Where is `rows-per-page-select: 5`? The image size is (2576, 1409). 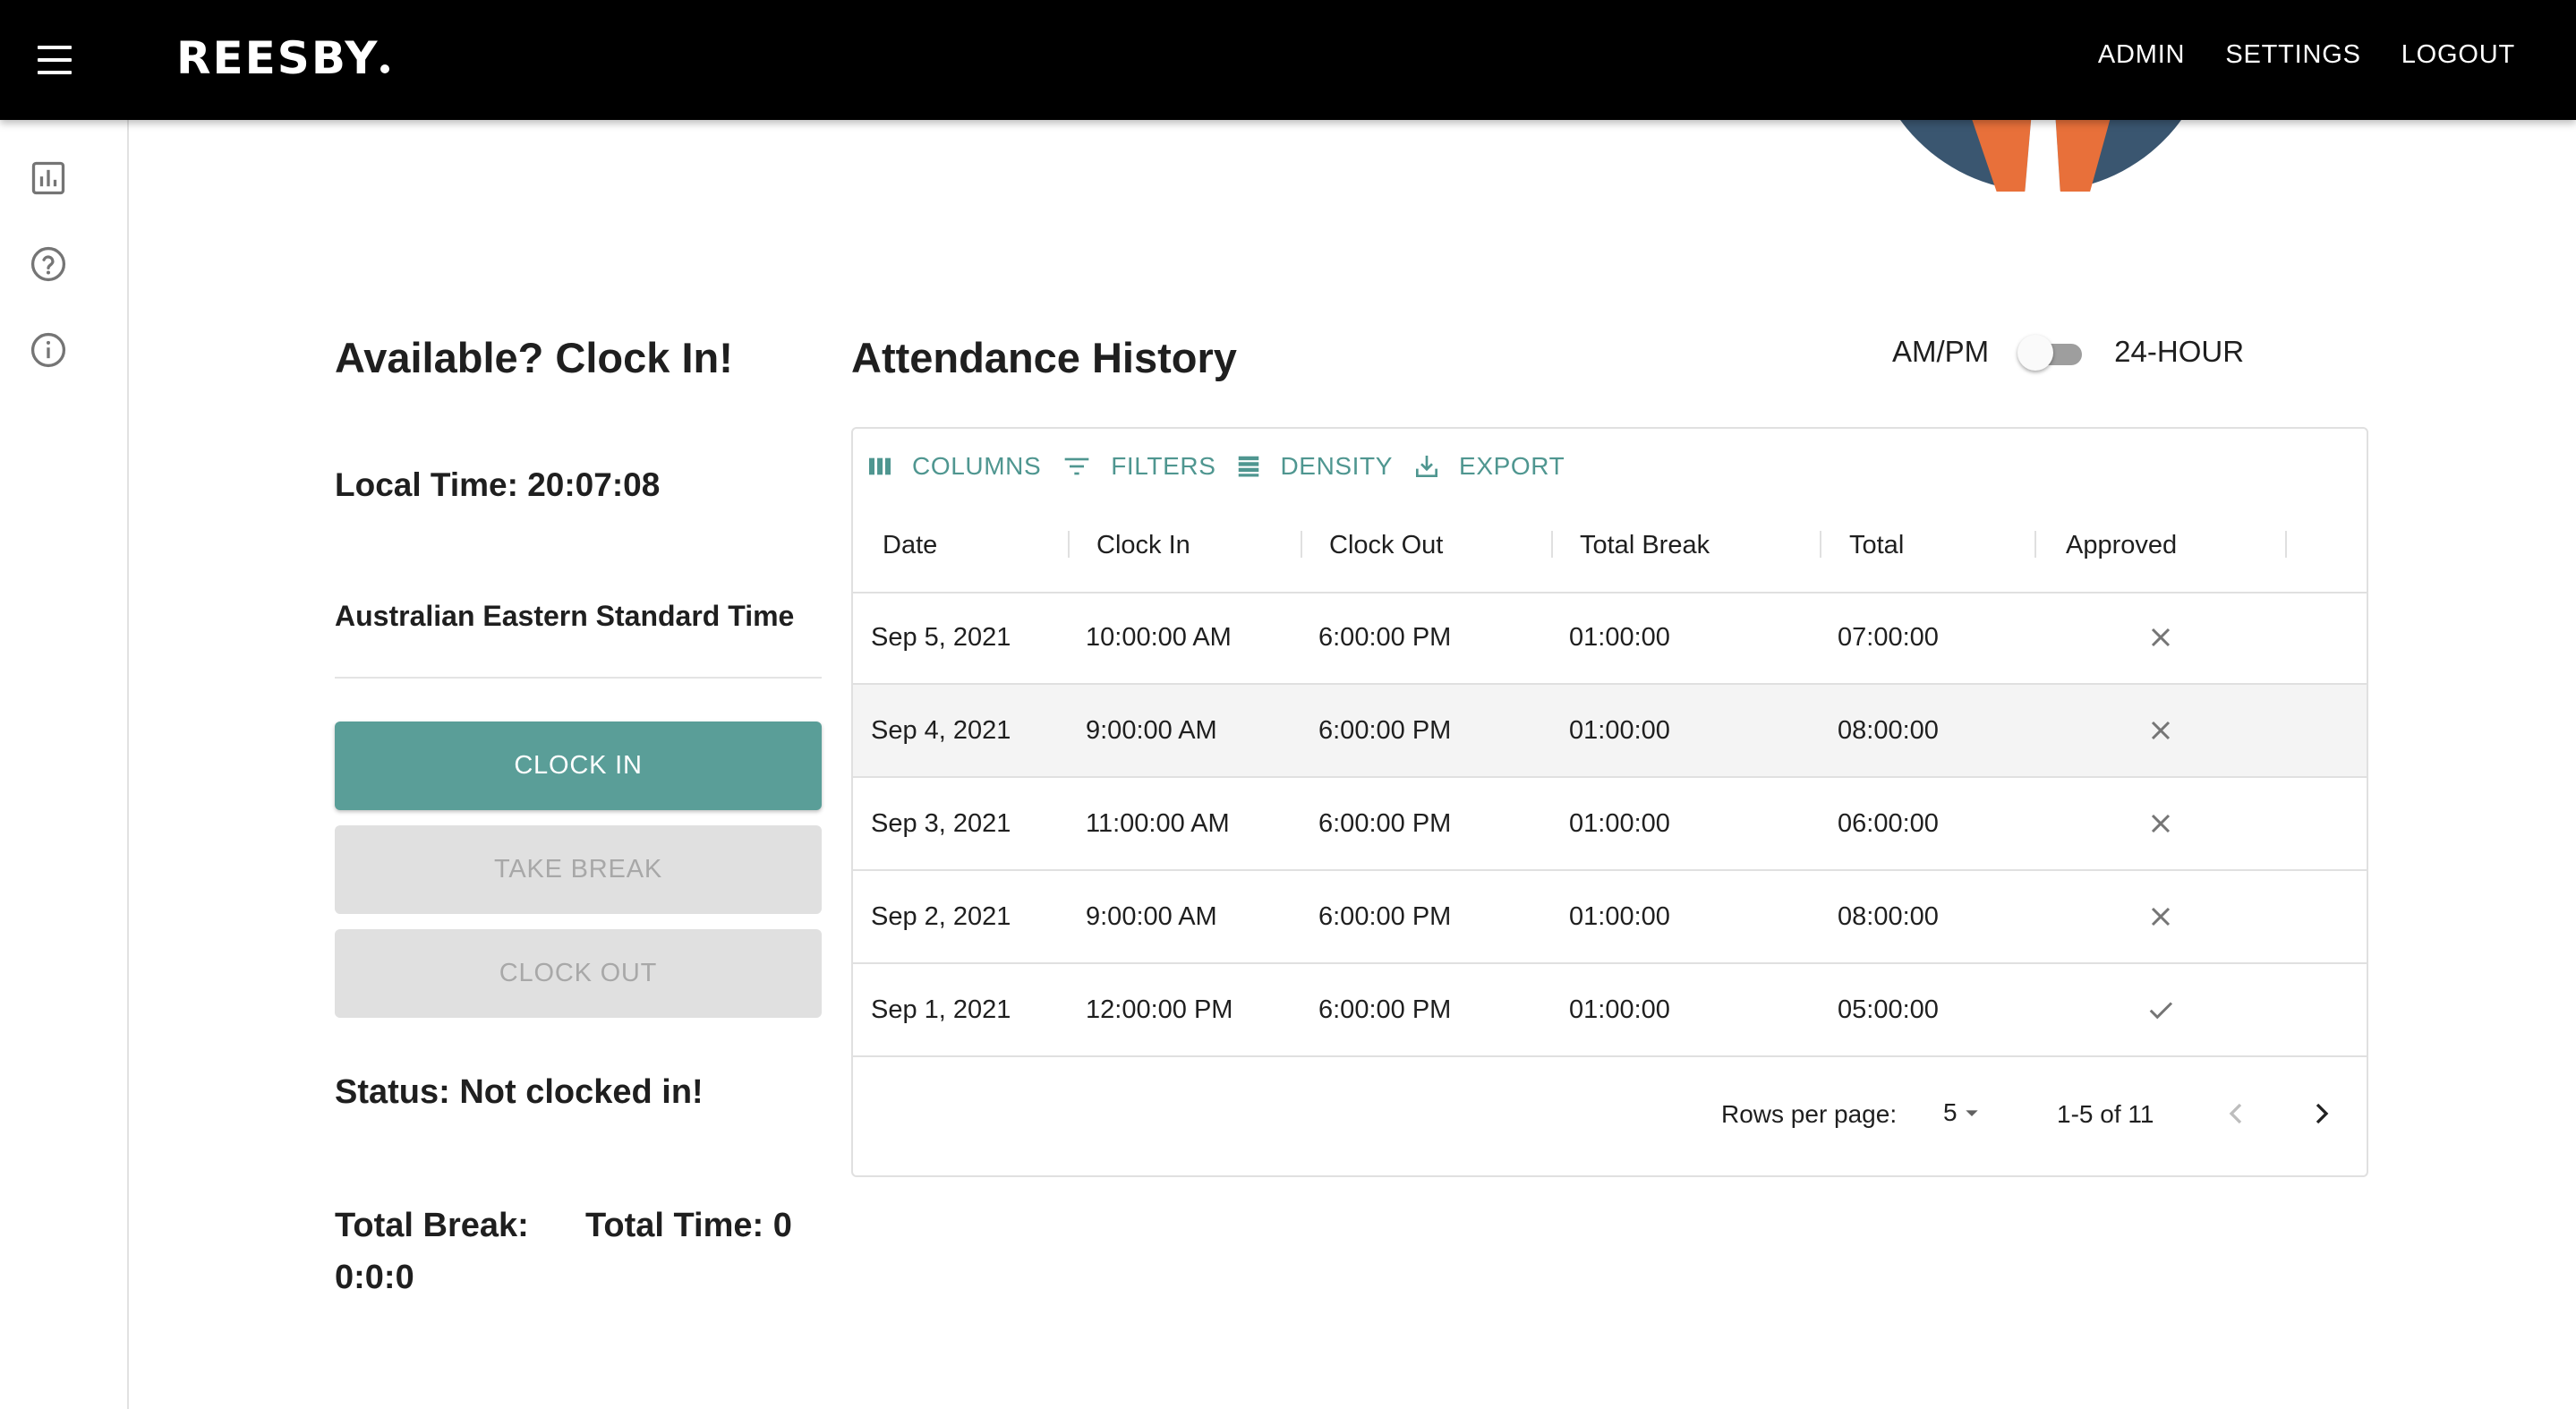 rows-per-page-select: 5 is located at coordinates (1964, 1113).